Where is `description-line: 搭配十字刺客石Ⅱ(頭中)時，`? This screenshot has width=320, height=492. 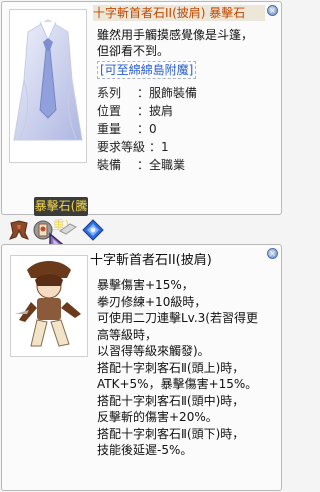
description-line: 搭配十字刺客石Ⅱ(頭中)時， is located at coordinates (171, 400).